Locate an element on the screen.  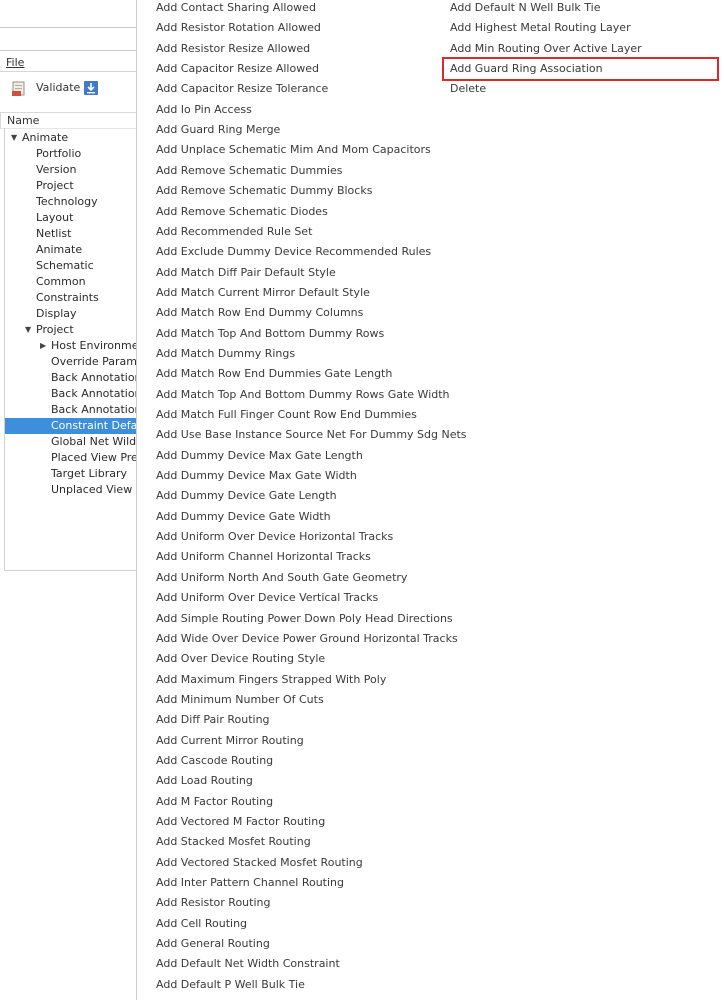
tree-item-label: Host Environment is located at coordinates (94, 345).